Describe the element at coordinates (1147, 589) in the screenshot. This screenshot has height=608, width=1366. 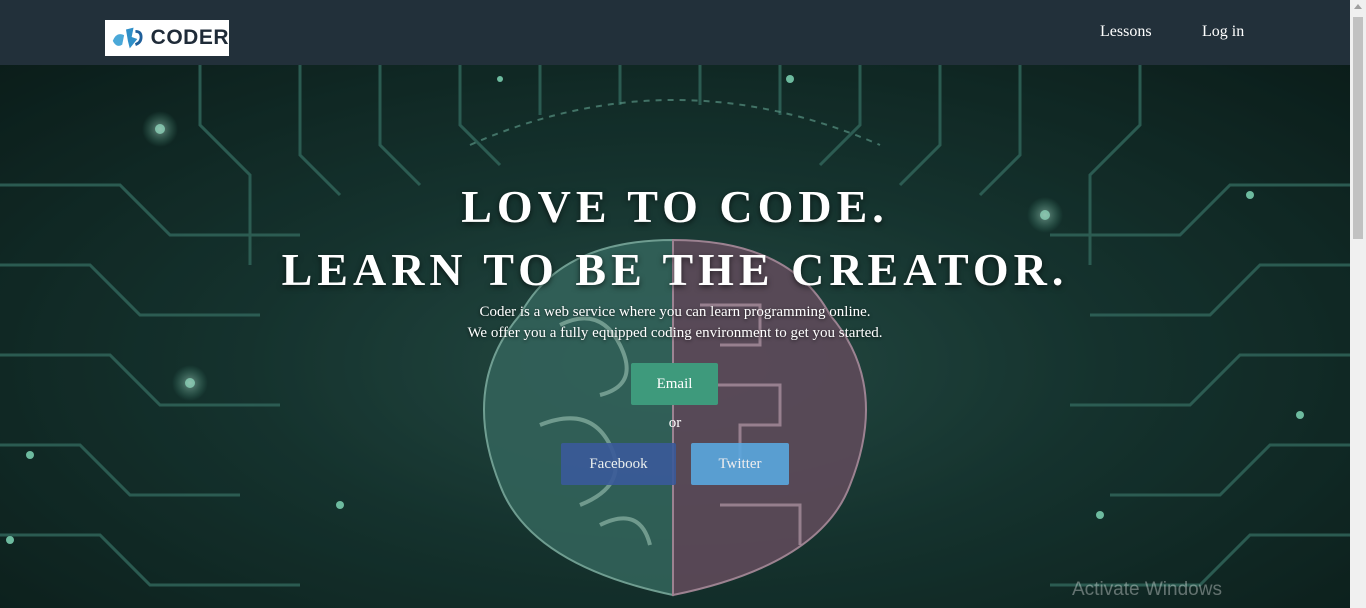
I see `activate-windows-watermark: Activate Windows` at that location.